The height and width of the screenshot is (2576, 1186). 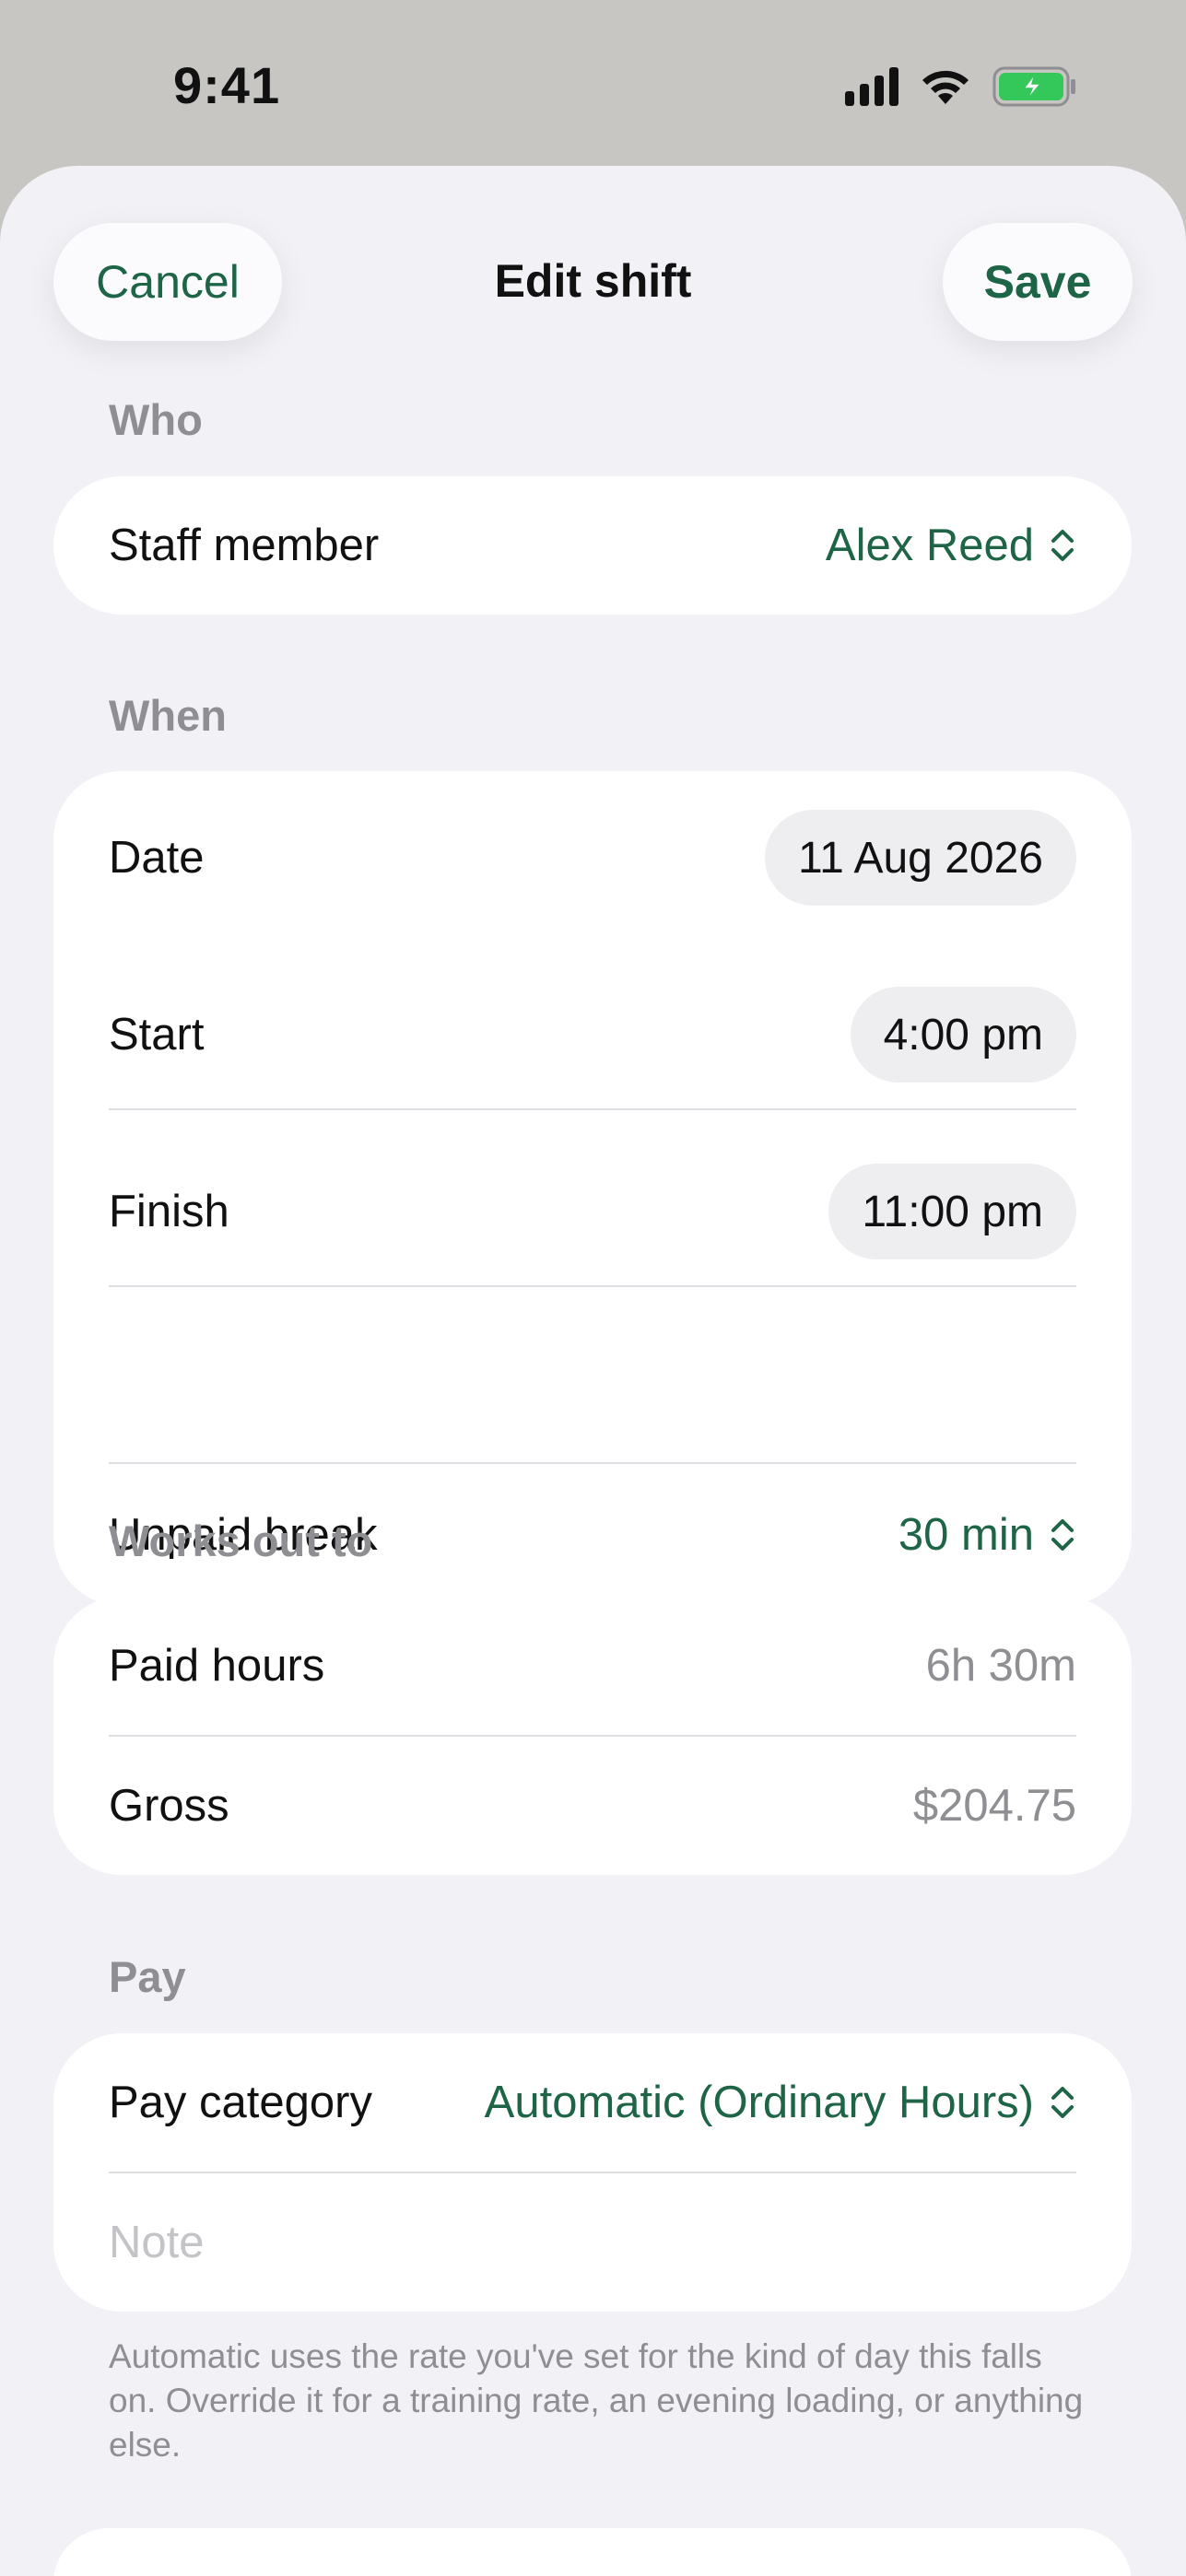 I want to click on status-bar: 9:41, so click(x=593, y=83).